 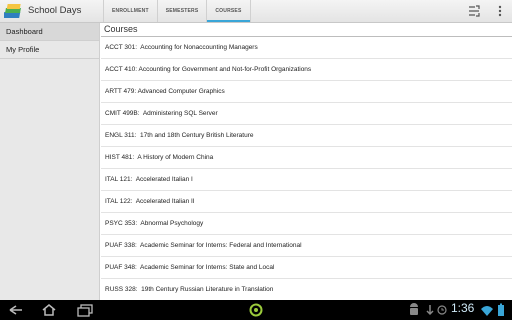 What do you see at coordinates (121, 29) in the screenshot?
I see `section-title: Courses` at bounding box center [121, 29].